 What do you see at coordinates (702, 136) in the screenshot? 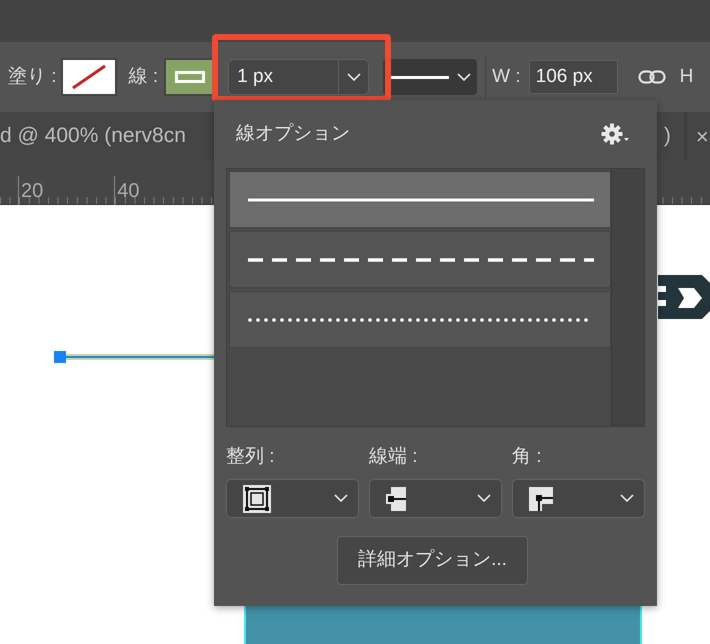
I see `close-tab-button: ×` at bounding box center [702, 136].